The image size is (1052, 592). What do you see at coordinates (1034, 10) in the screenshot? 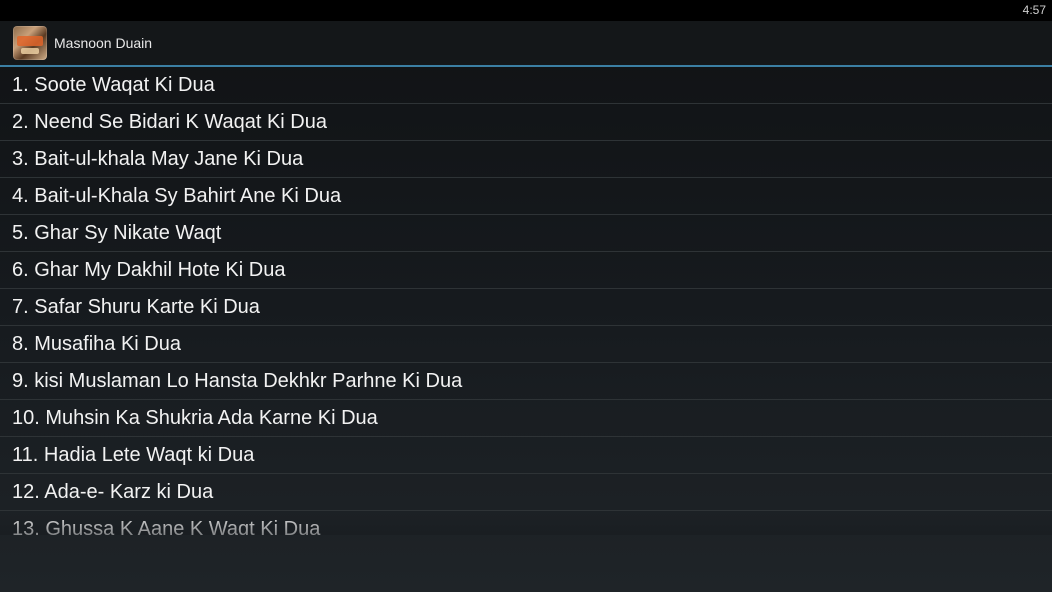
I see `status-time: 4:57` at bounding box center [1034, 10].